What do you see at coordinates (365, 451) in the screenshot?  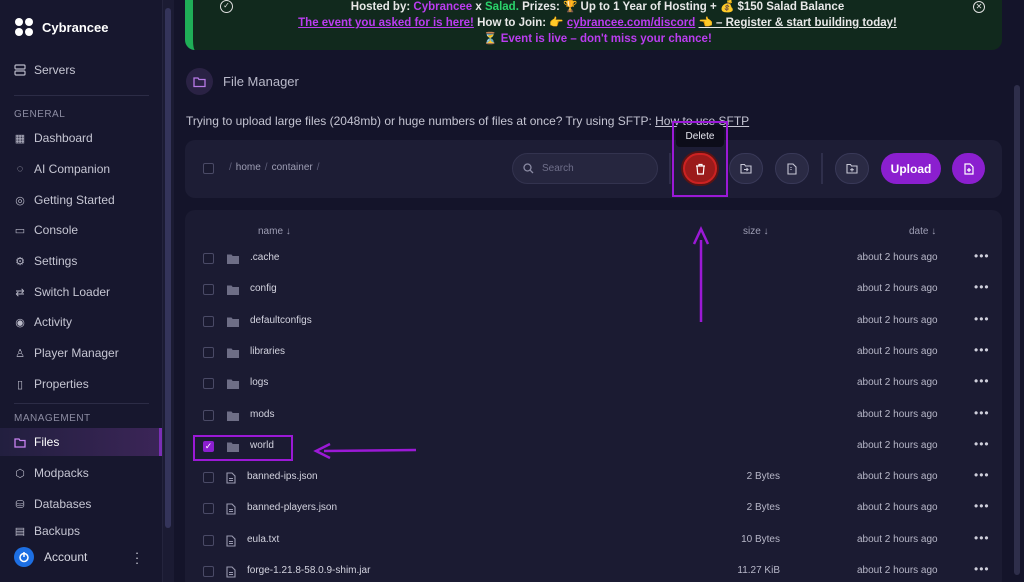 I see `arrow-left-annotation` at bounding box center [365, 451].